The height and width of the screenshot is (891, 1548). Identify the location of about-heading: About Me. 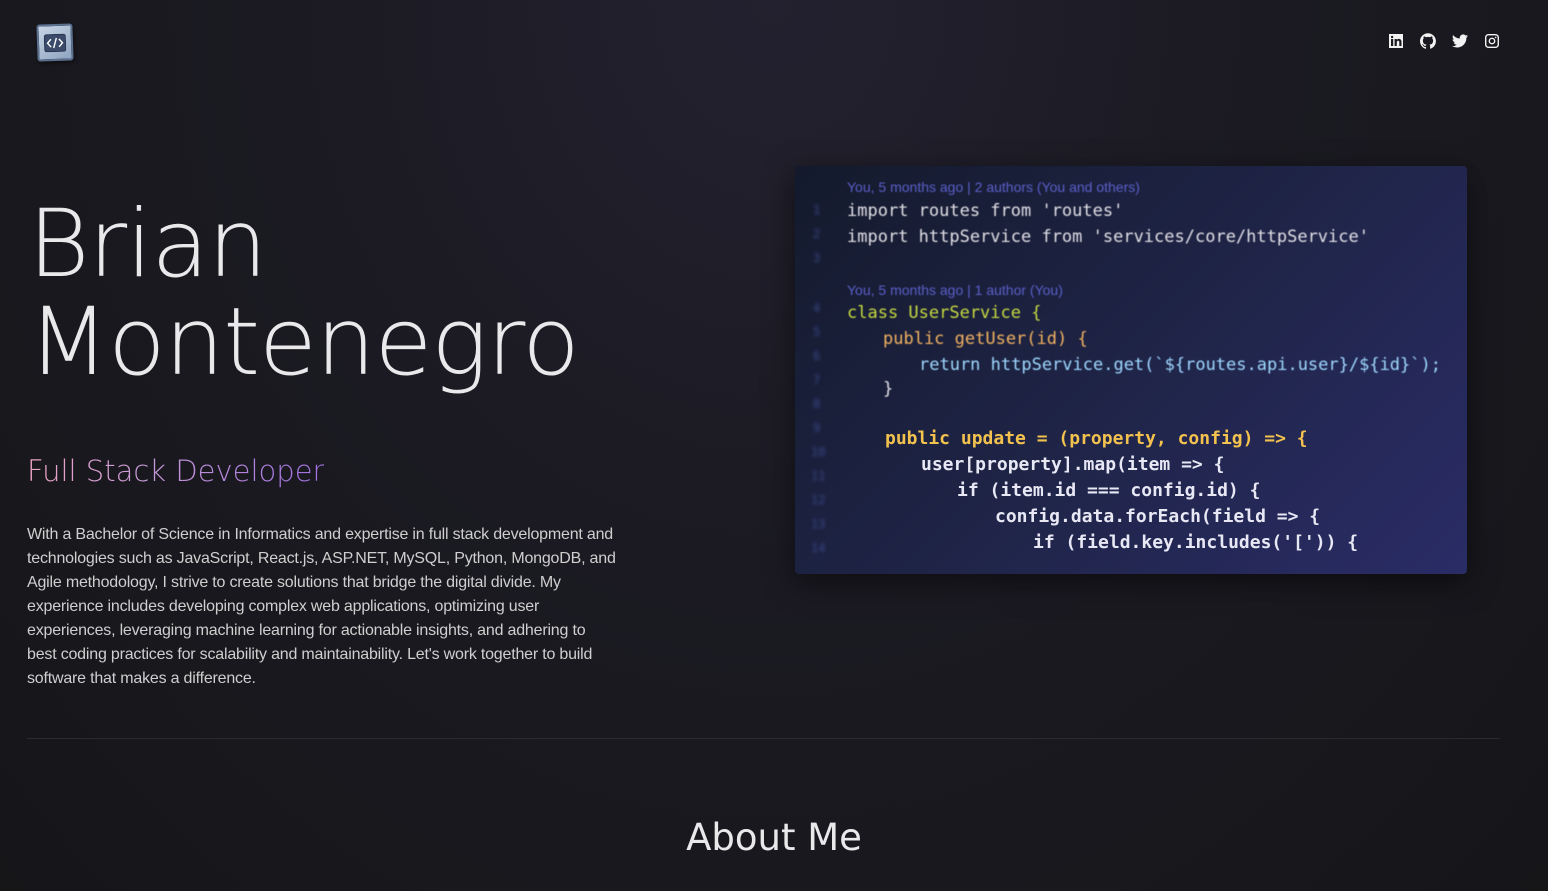
(774, 837).